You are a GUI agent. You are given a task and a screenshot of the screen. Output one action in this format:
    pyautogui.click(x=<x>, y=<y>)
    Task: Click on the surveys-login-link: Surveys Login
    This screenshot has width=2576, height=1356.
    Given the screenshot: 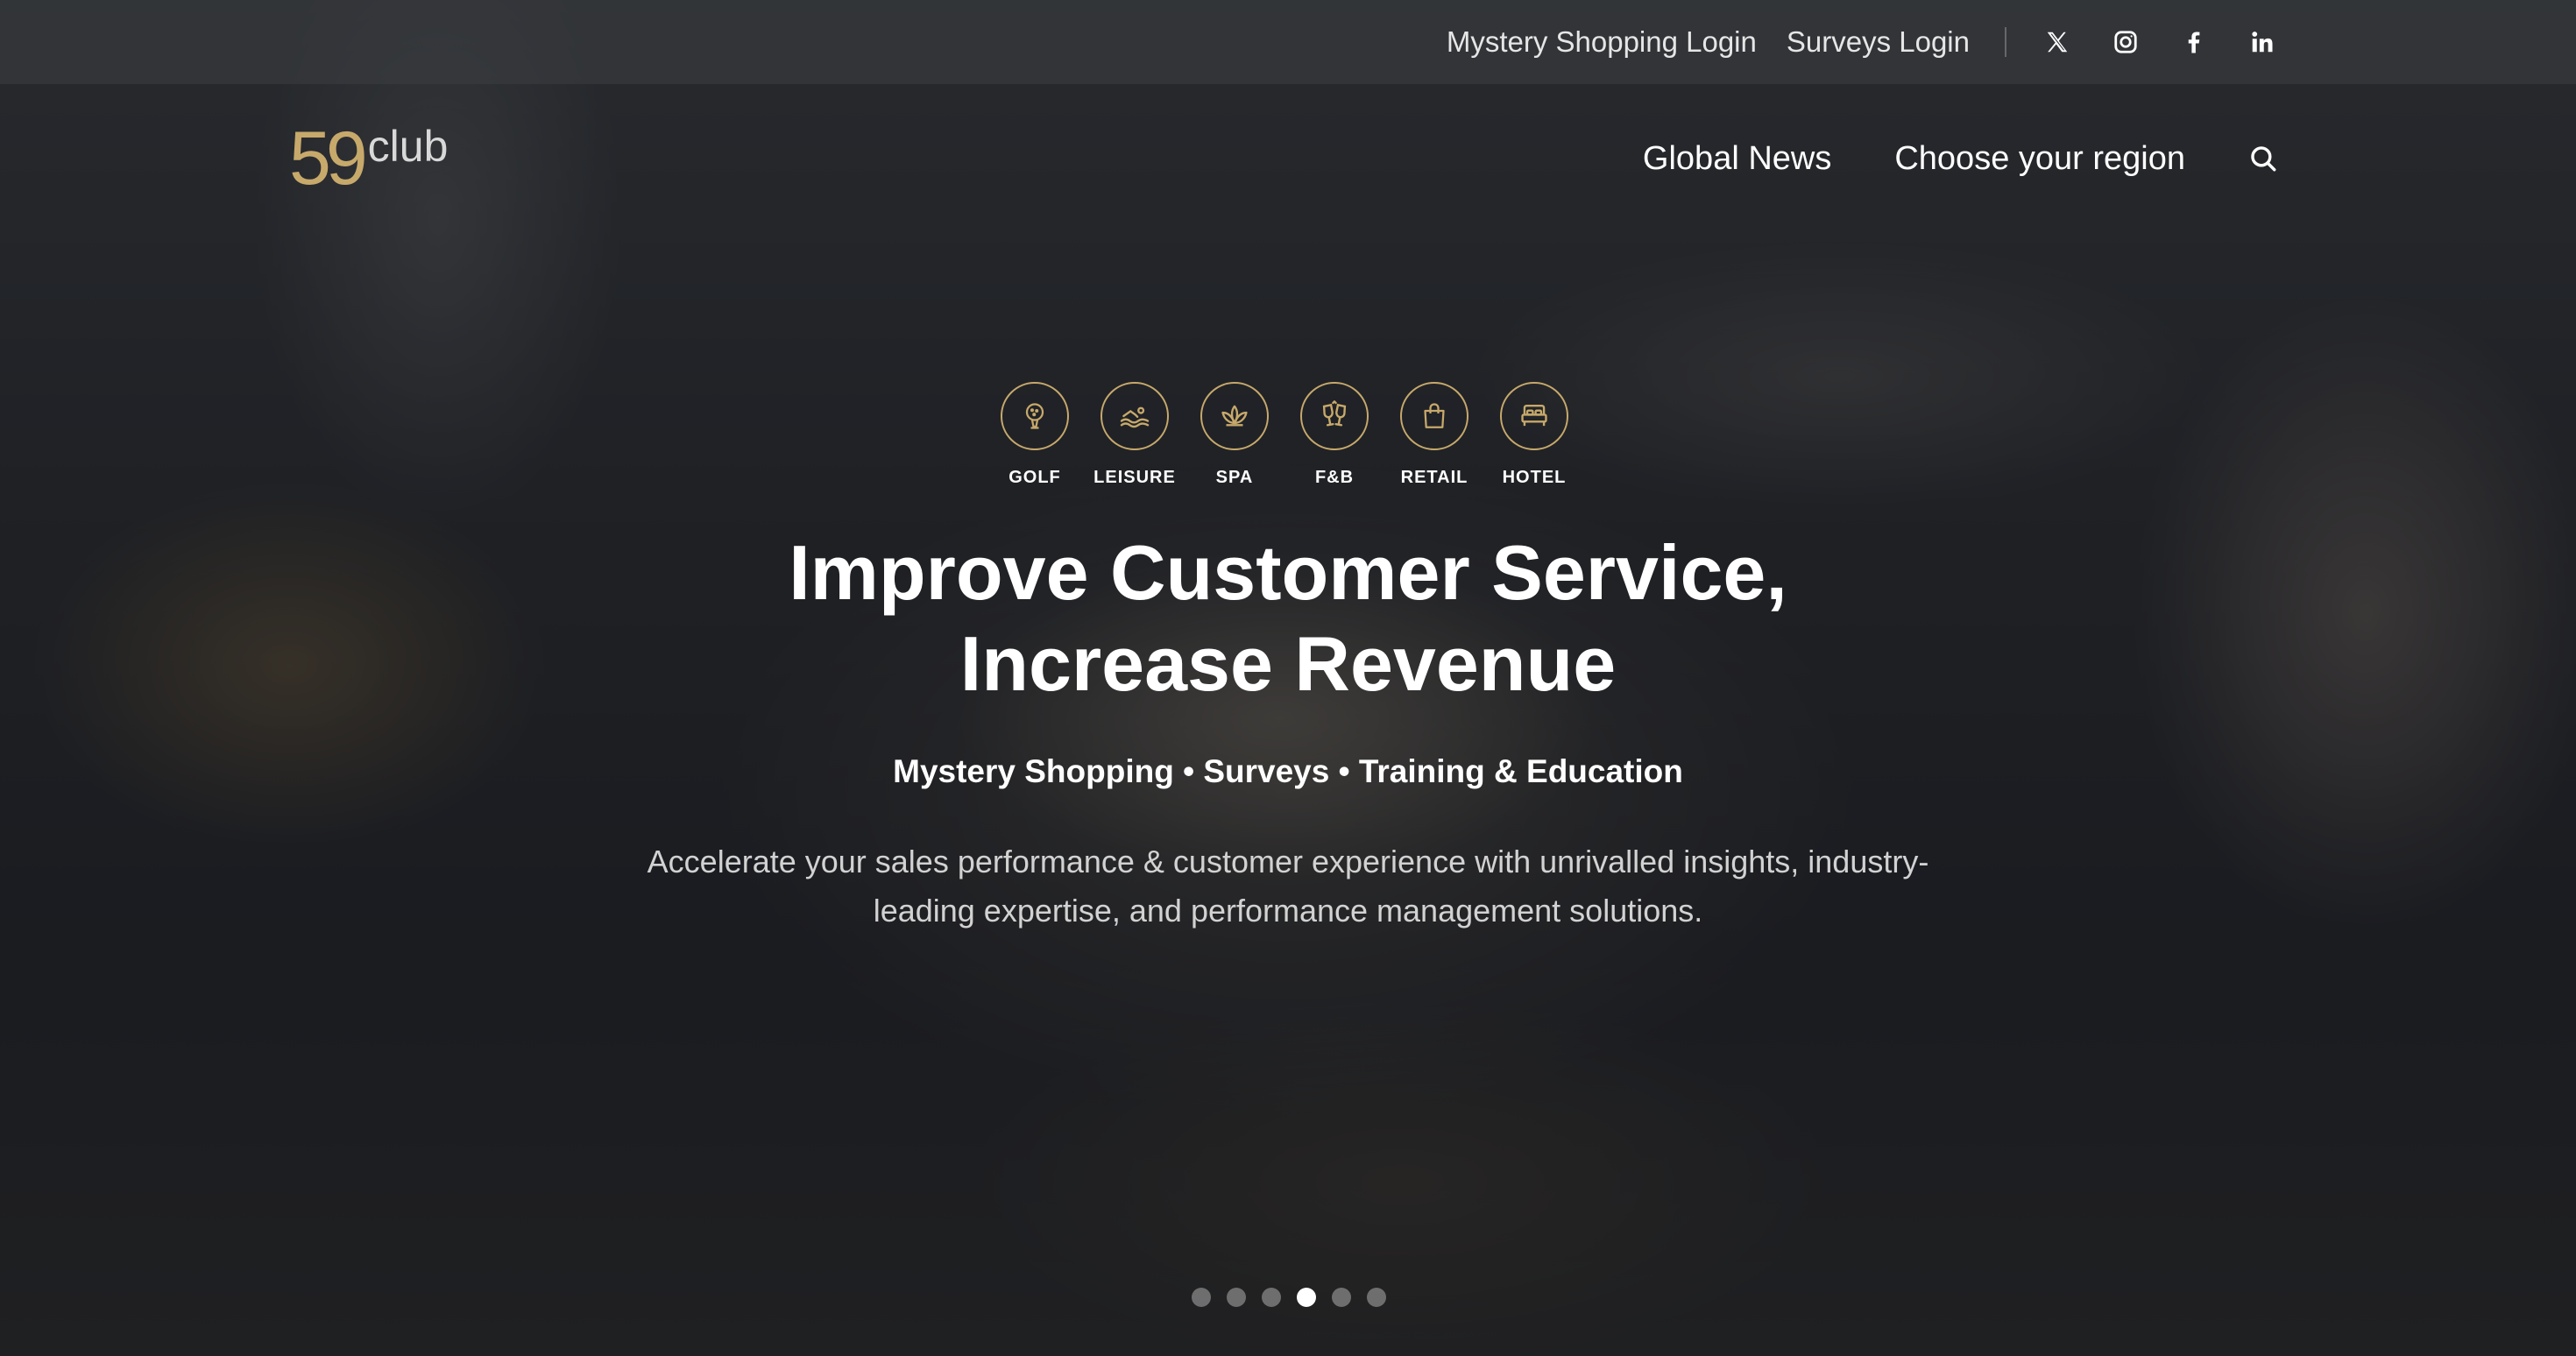 What is the action you would take?
    pyautogui.click(x=1878, y=42)
    